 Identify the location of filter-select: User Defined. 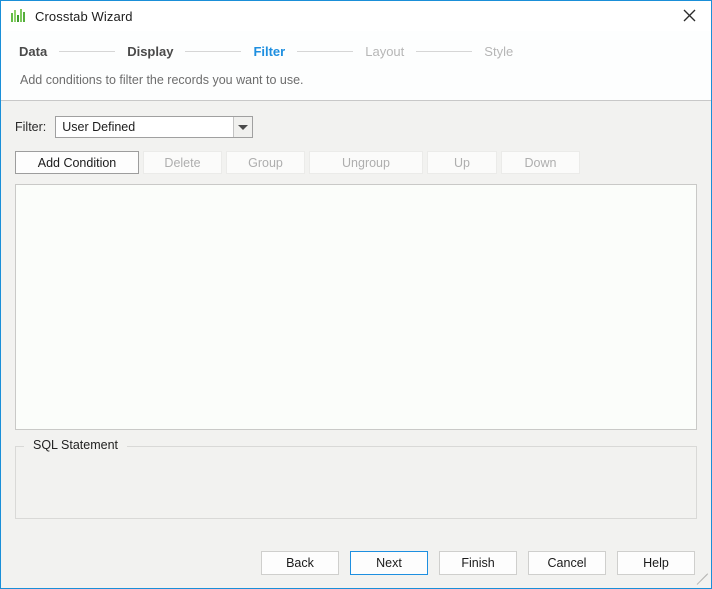
(154, 127).